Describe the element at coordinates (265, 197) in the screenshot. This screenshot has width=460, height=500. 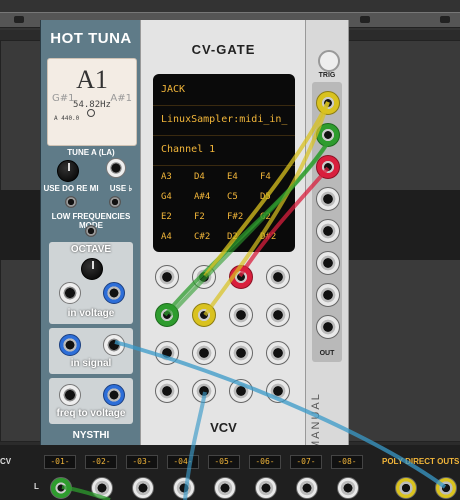
I see `note-cell: D5` at that location.